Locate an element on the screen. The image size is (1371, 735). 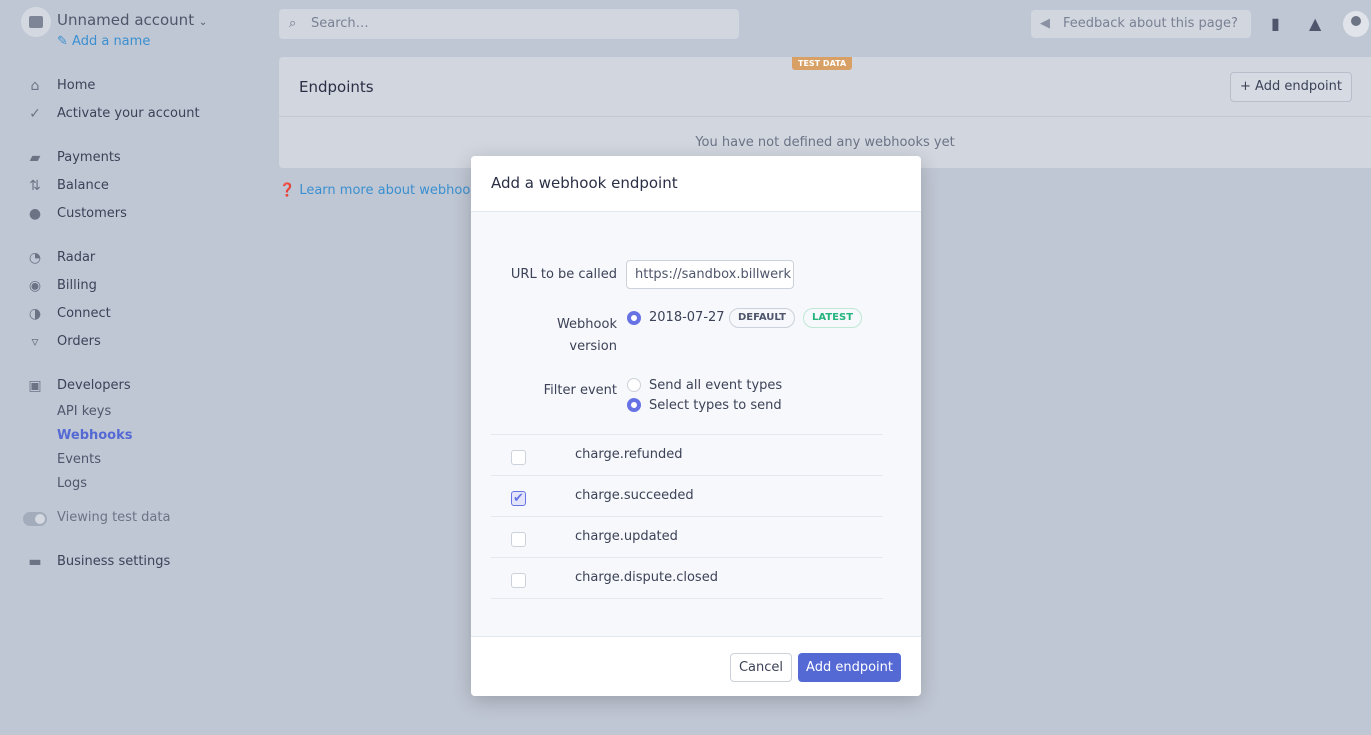
learn-more-link: ❓ Learn more about webhooks is located at coordinates (382, 190).